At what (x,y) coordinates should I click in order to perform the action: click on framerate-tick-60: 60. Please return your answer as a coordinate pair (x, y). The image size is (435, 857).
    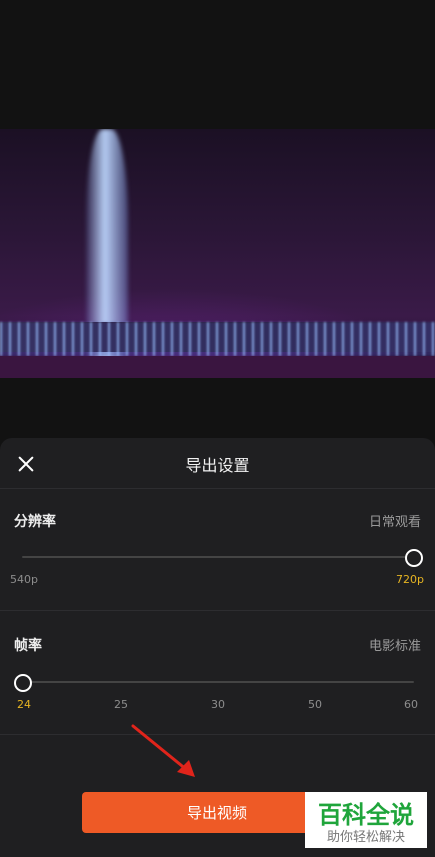
    Looking at the image, I should click on (411, 704).